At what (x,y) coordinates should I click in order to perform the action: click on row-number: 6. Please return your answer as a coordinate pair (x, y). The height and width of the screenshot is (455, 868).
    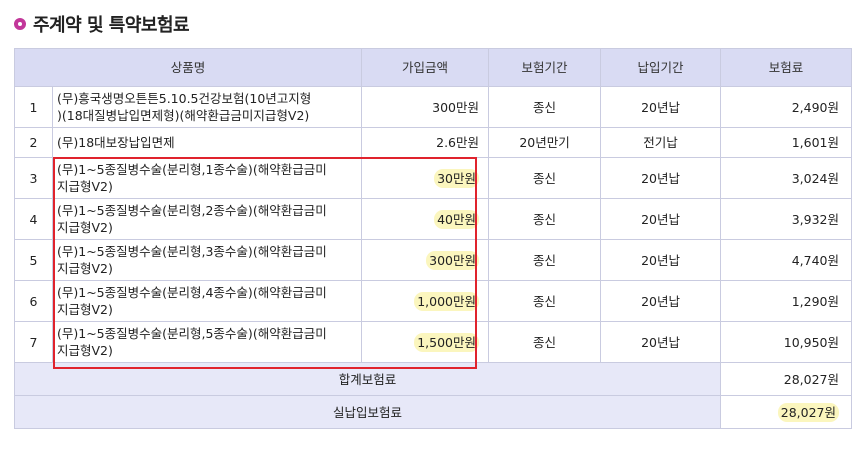
    Looking at the image, I should click on (33, 301).